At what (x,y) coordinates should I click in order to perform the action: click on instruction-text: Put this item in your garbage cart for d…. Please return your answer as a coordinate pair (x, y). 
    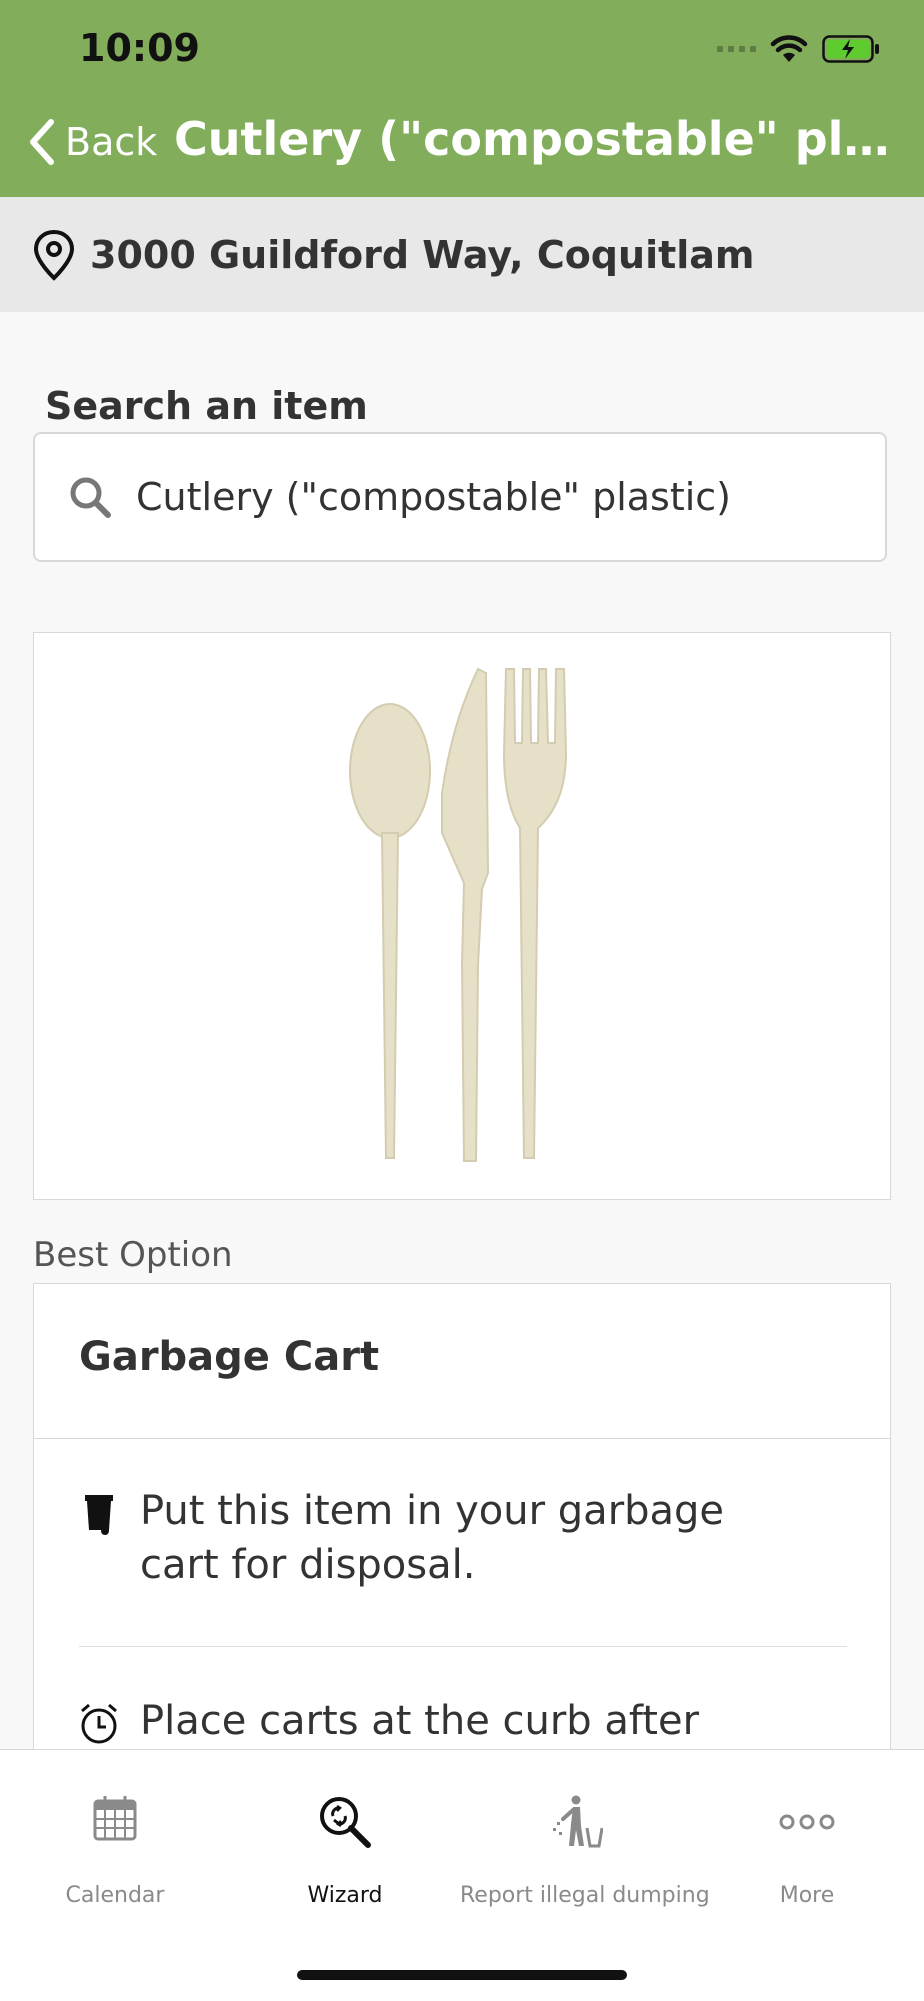
    Looking at the image, I should click on (432, 1538).